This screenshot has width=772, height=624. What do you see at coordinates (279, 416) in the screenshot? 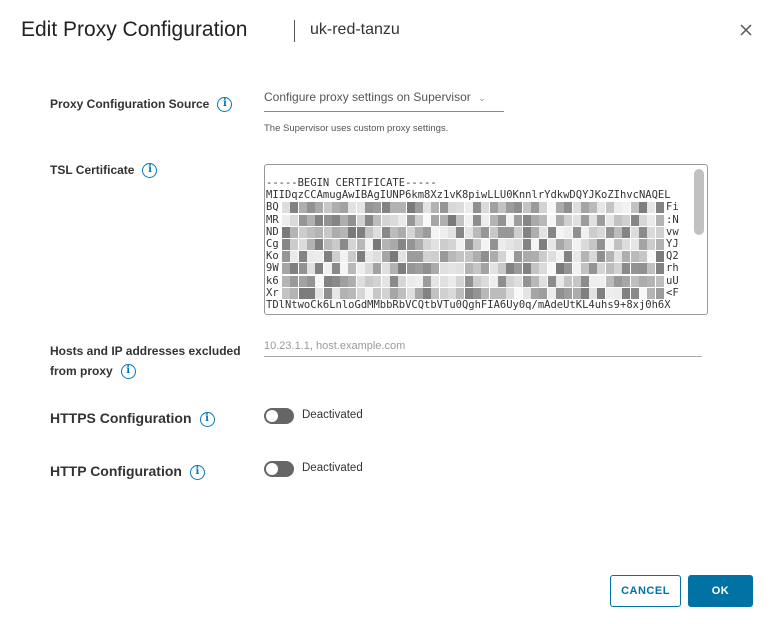
I see `https-toggle` at bounding box center [279, 416].